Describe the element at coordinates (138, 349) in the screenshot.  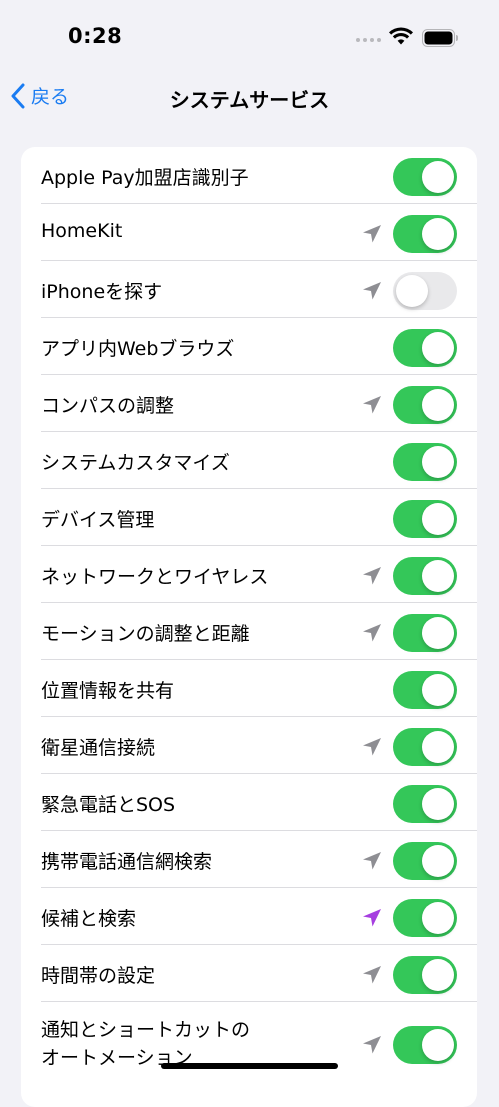
I see `service-label: アプリ内Webブラウズ` at that location.